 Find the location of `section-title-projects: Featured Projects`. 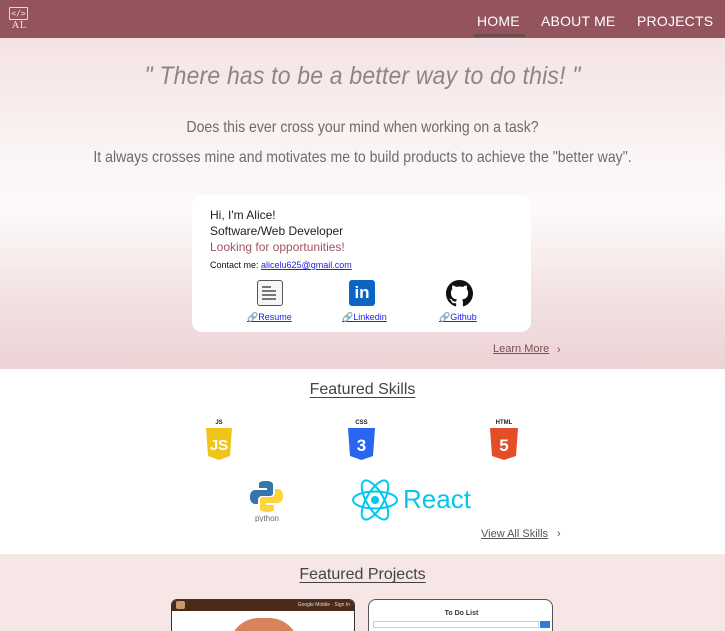

section-title-projects: Featured Projects is located at coordinates (362, 574).